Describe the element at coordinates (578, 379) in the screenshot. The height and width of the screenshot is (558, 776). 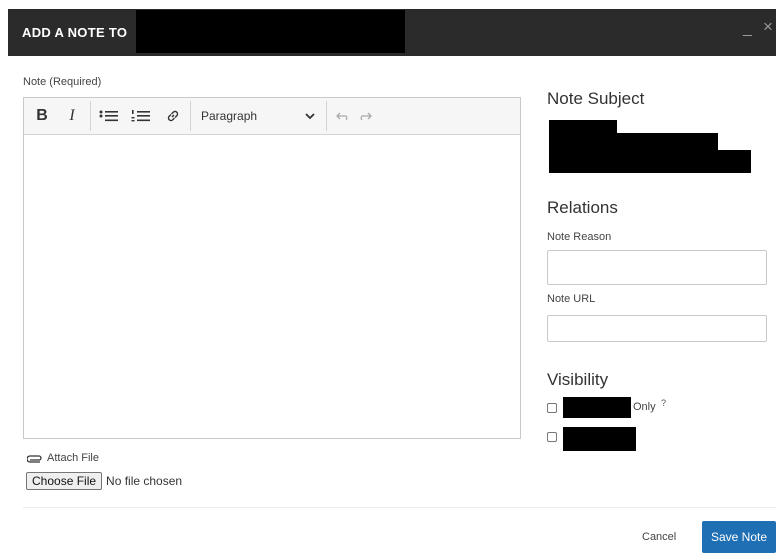
I see `visibility-heading: Visibility` at that location.